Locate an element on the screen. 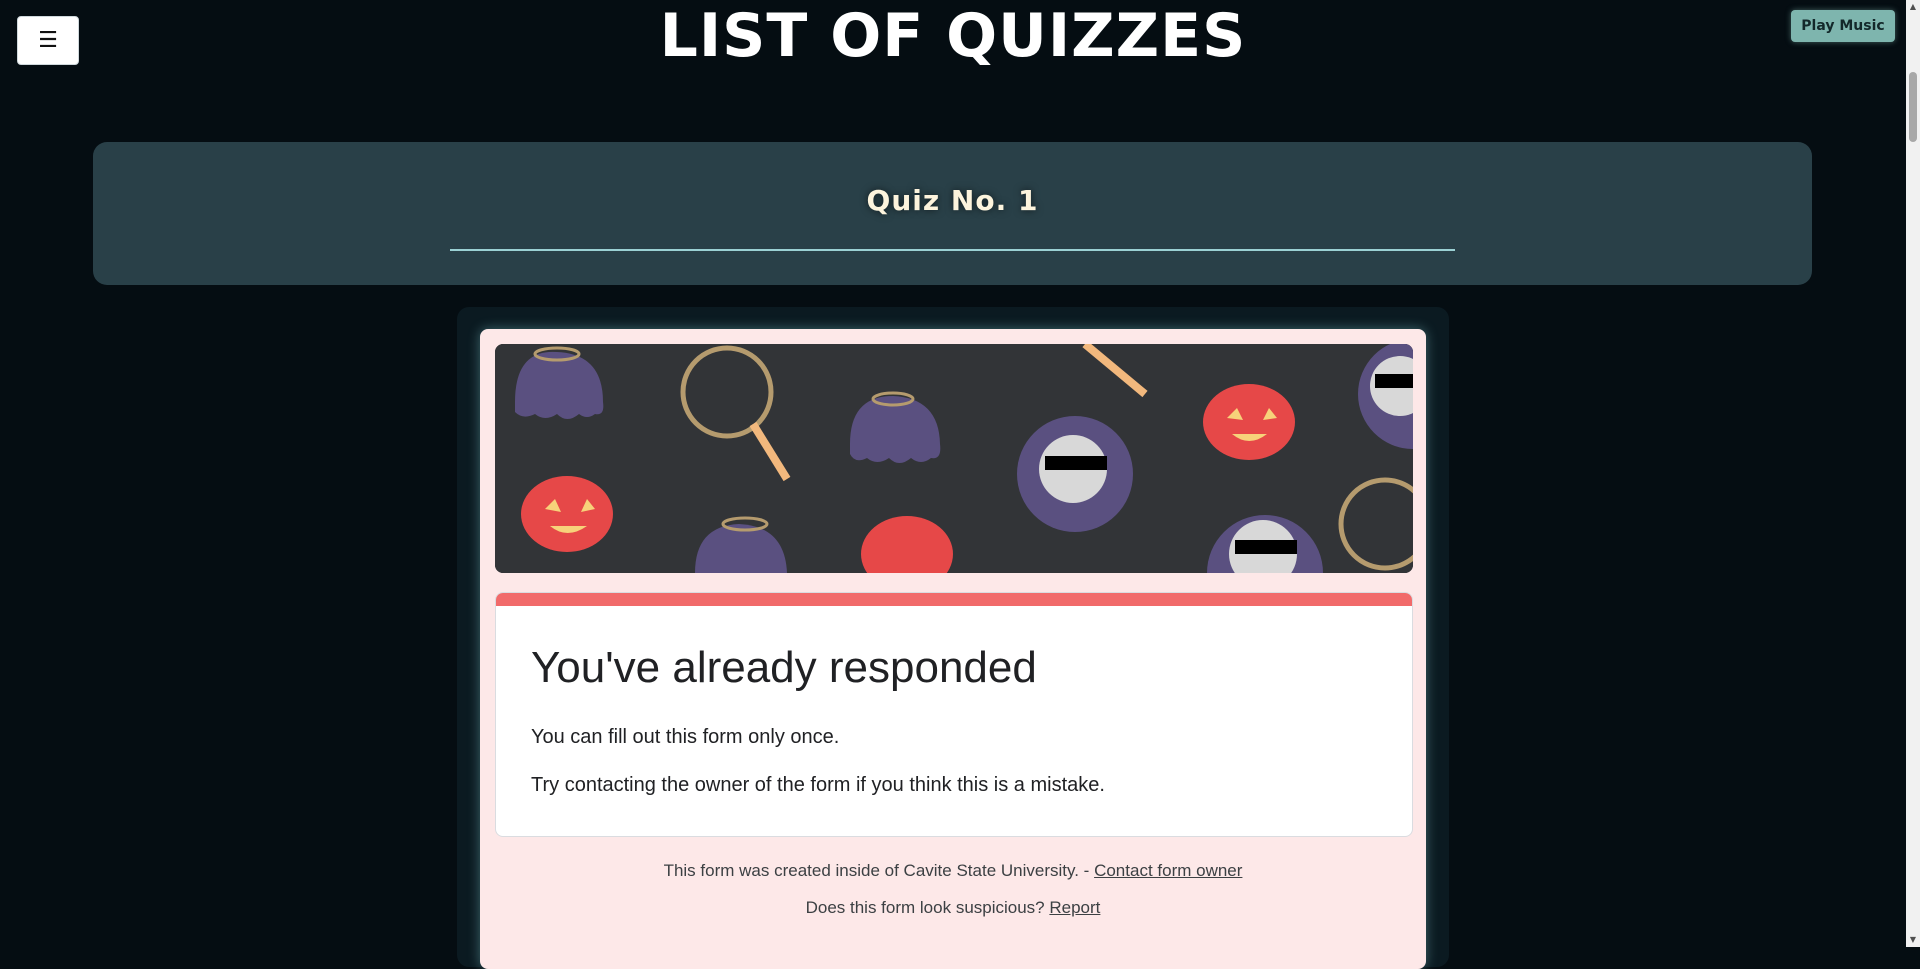 The height and width of the screenshot is (969, 1920). page-title: LIST OF QUIZZES is located at coordinates (953, 36).